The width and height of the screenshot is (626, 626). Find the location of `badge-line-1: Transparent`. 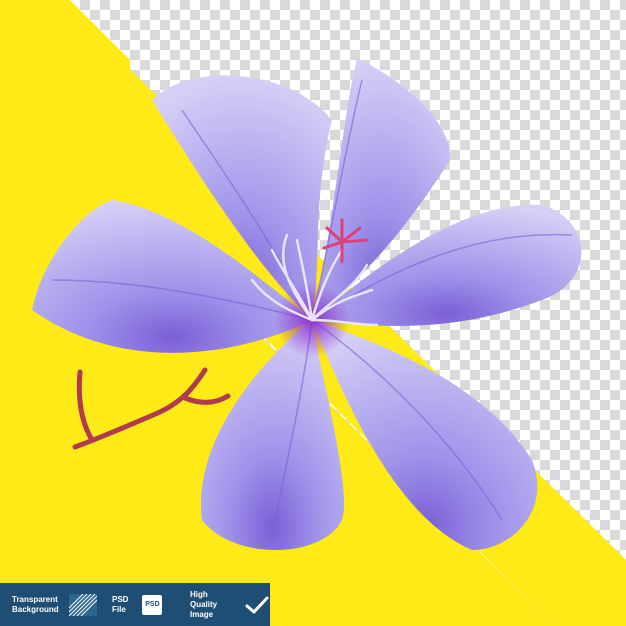

badge-line-1: Transparent is located at coordinates (35, 599).